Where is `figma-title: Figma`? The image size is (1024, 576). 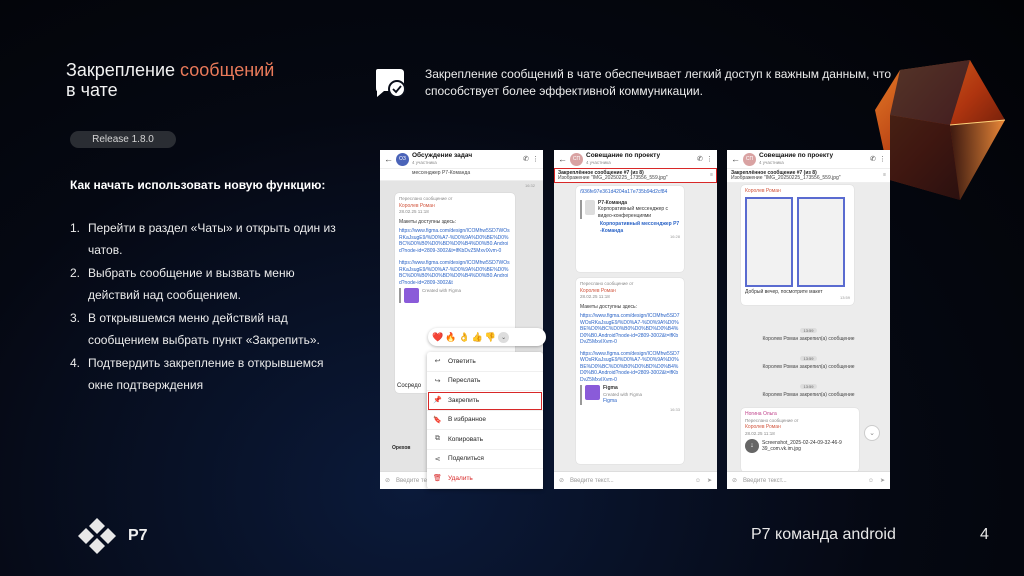 figma-title: Figma is located at coordinates (610, 388).